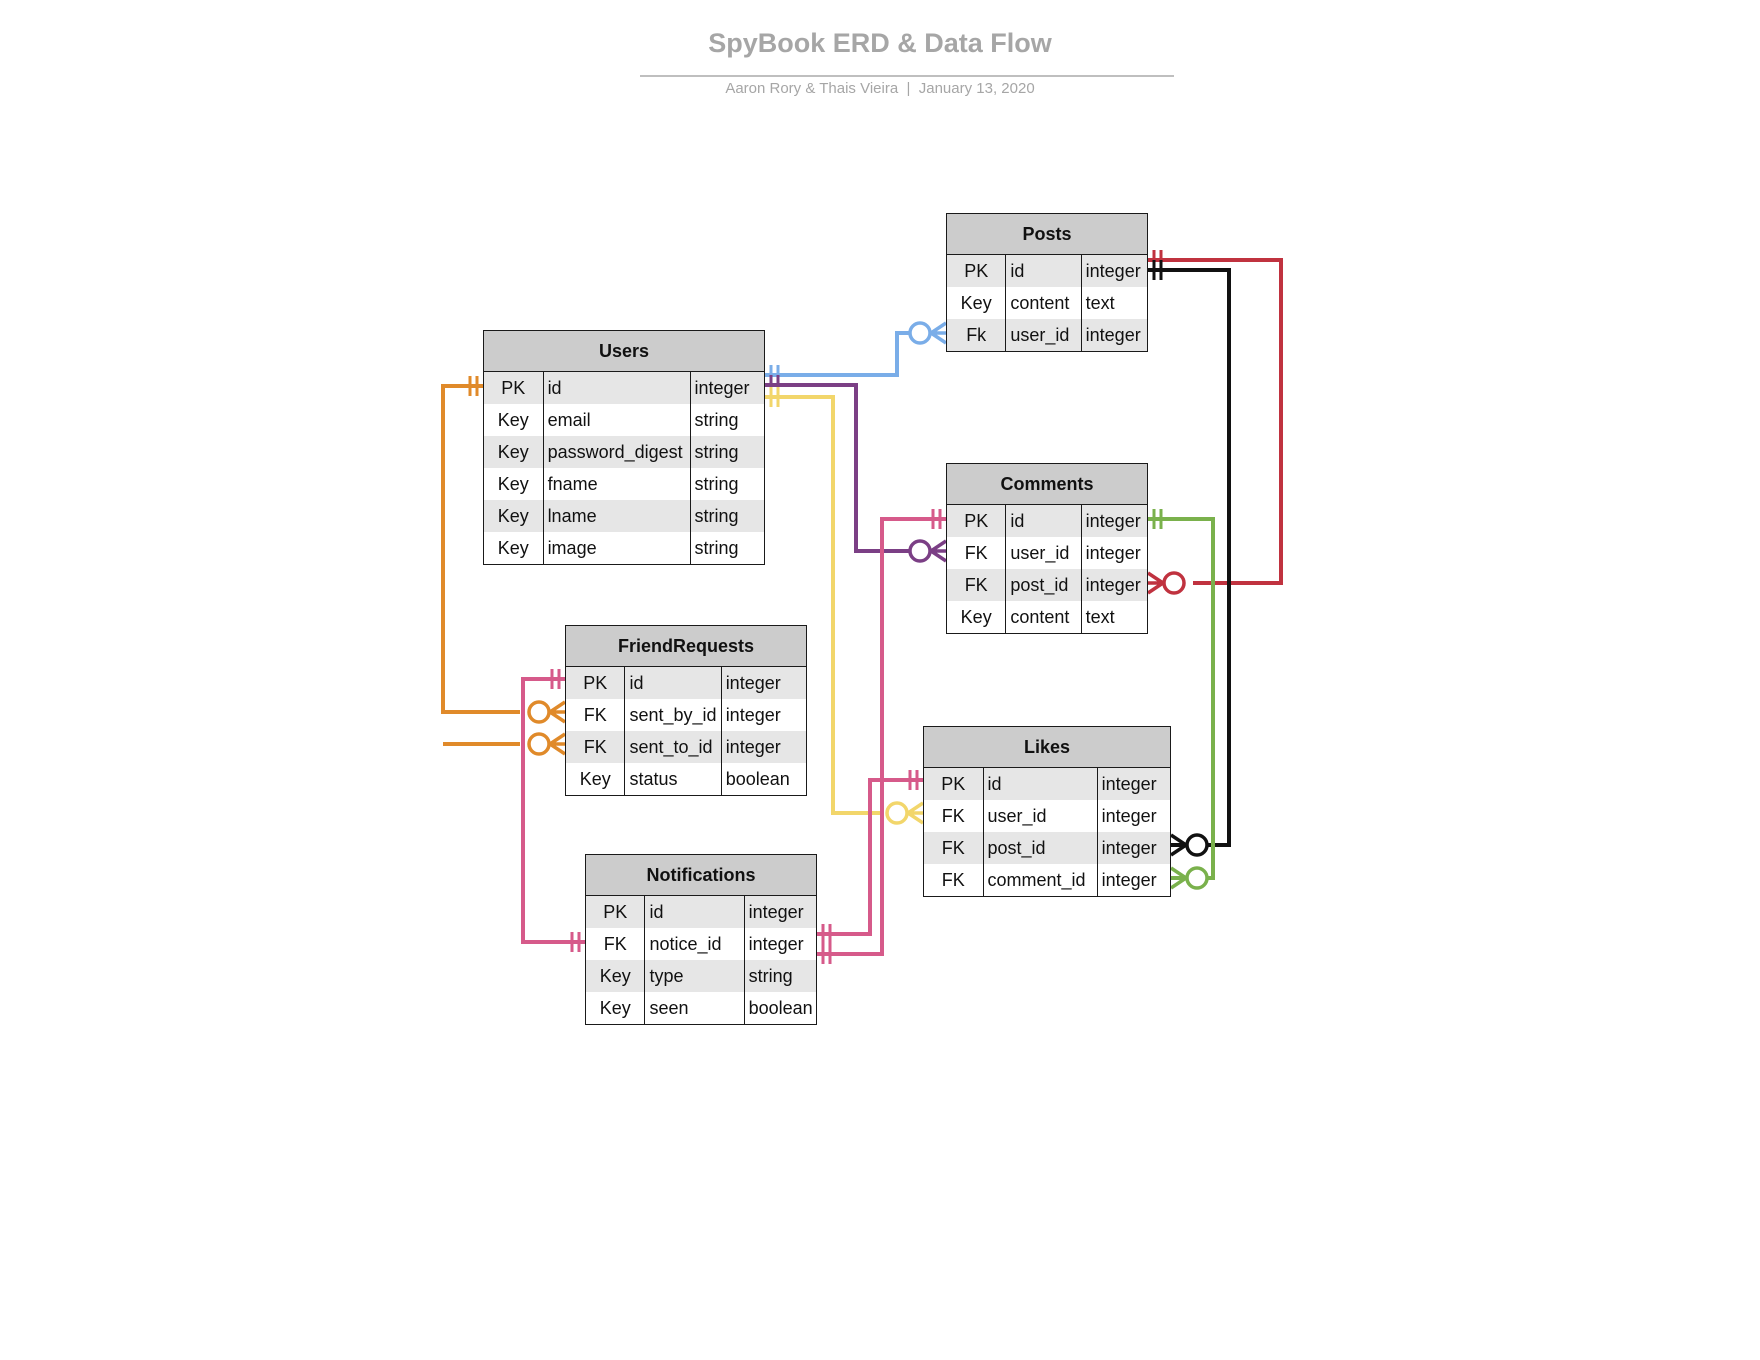 This screenshot has width=1760, height=1360. Describe the element at coordinates (673, 715) in the screenshot. I see `field-name: sent_by_id` at that location.